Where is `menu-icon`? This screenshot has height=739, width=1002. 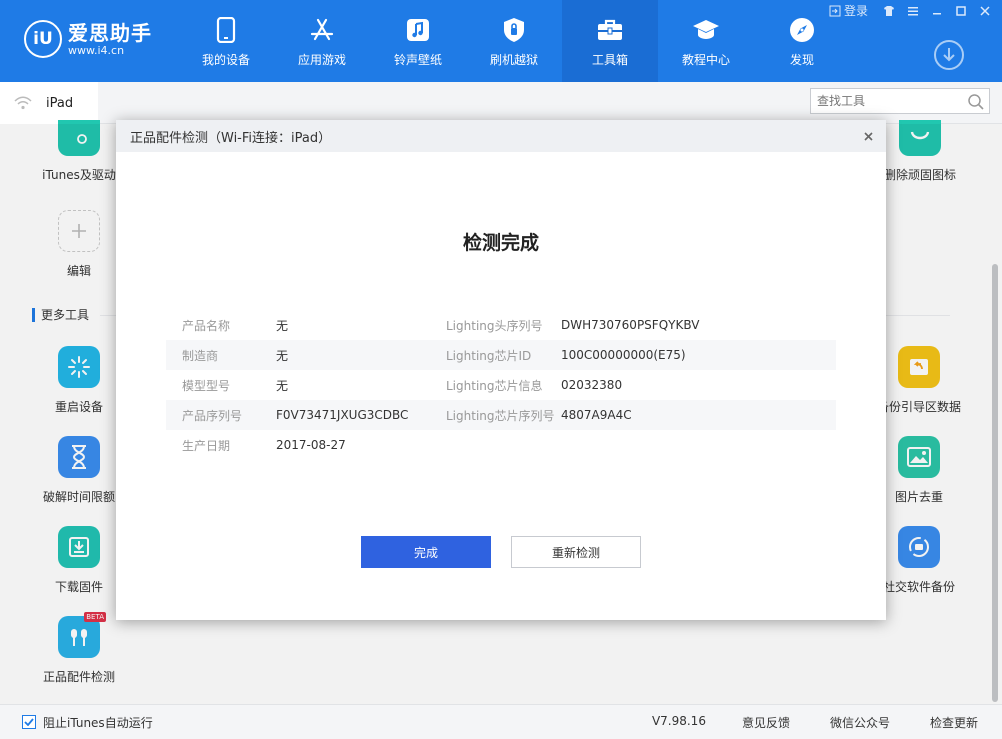
menu-icon is located at coordinates (913, 11).